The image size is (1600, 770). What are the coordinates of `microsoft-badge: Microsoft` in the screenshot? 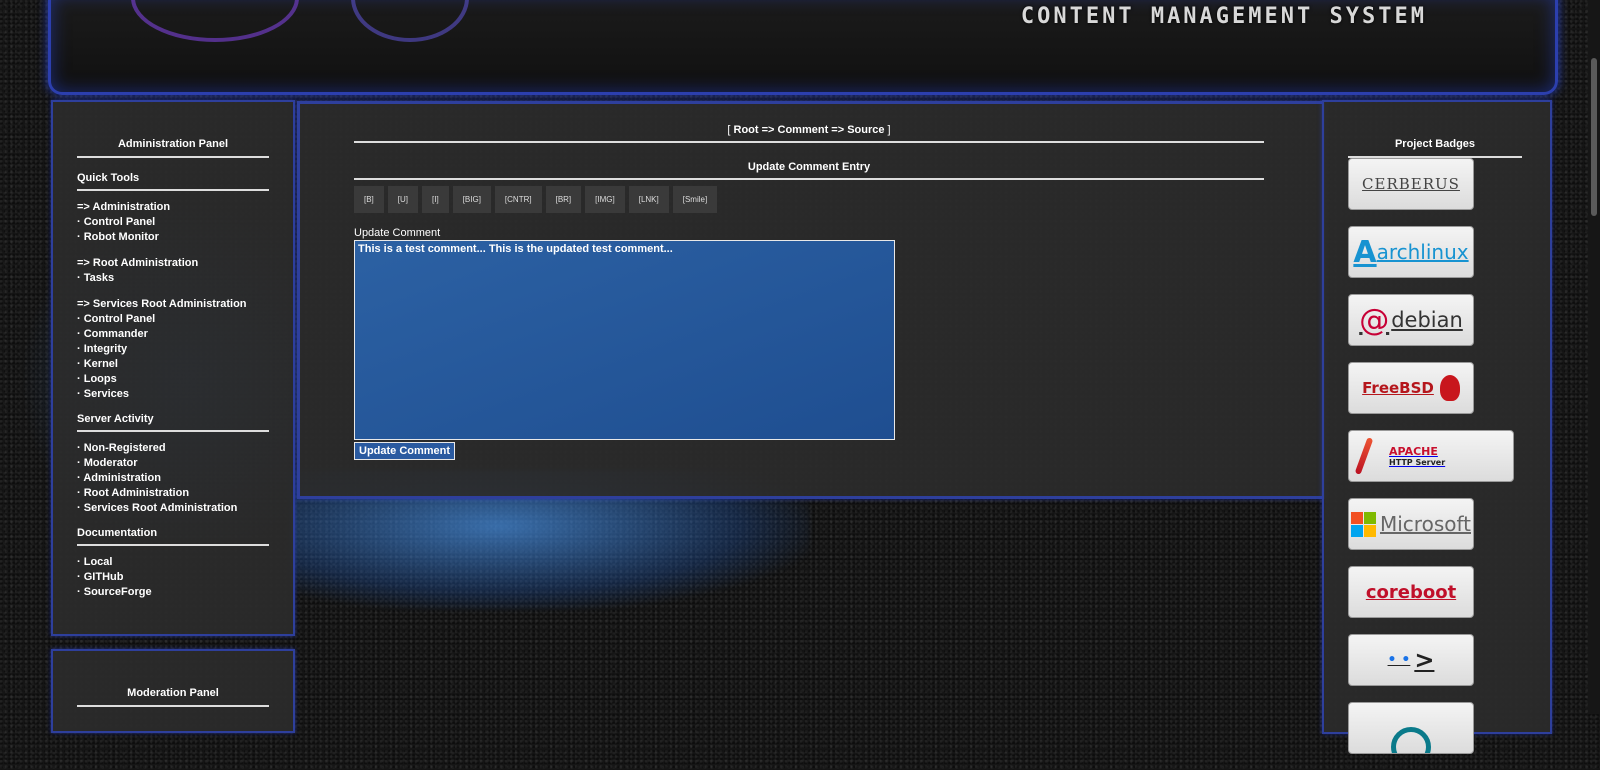 It's located at (1411, 524).